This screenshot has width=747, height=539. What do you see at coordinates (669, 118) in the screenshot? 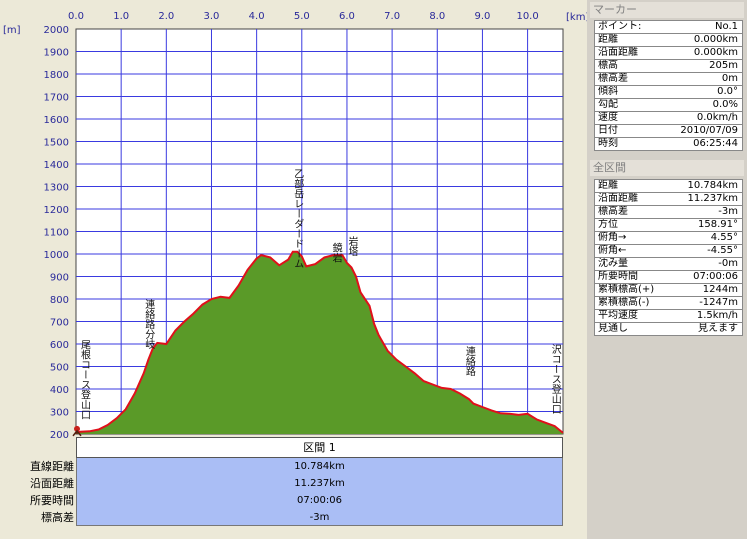
I see `marker-row: 速度 0.0km/h` at bounding box center [669, 118].